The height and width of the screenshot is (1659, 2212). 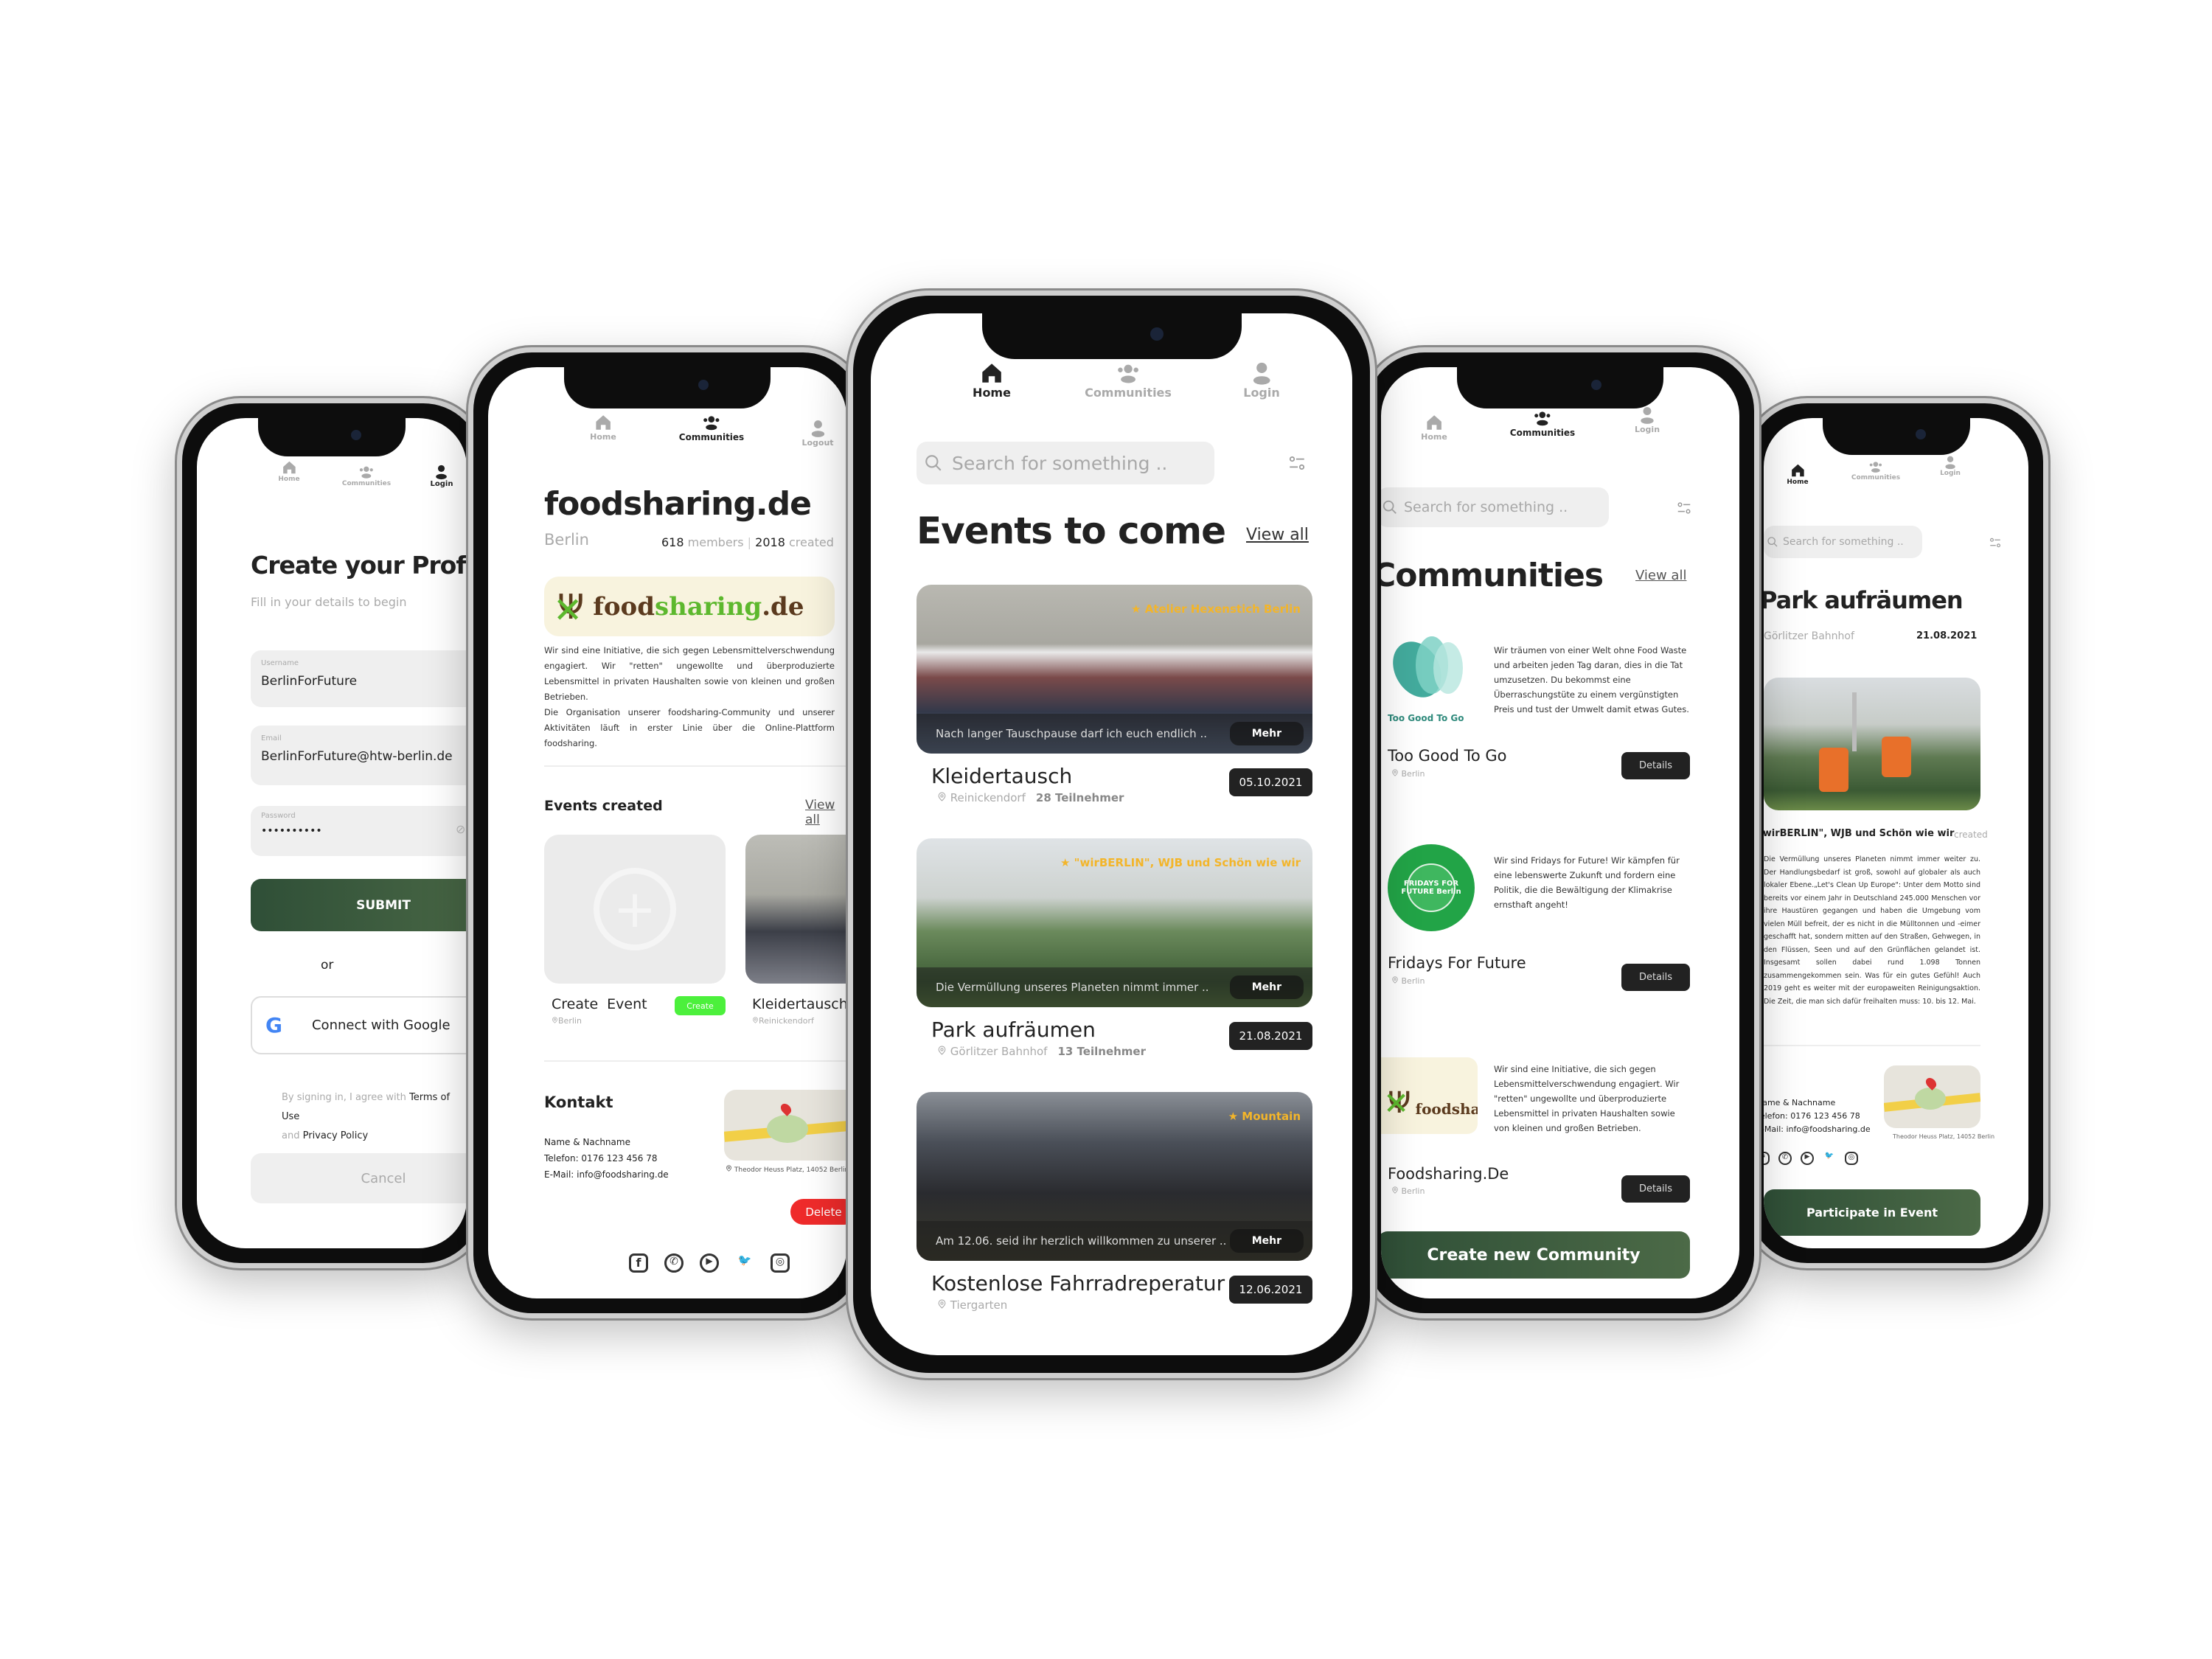 What do you see at coordinates (359, 831) in the screenshot?
I see `password-field: Password •••••••••• ⊘` at bounding box center [359, 831].